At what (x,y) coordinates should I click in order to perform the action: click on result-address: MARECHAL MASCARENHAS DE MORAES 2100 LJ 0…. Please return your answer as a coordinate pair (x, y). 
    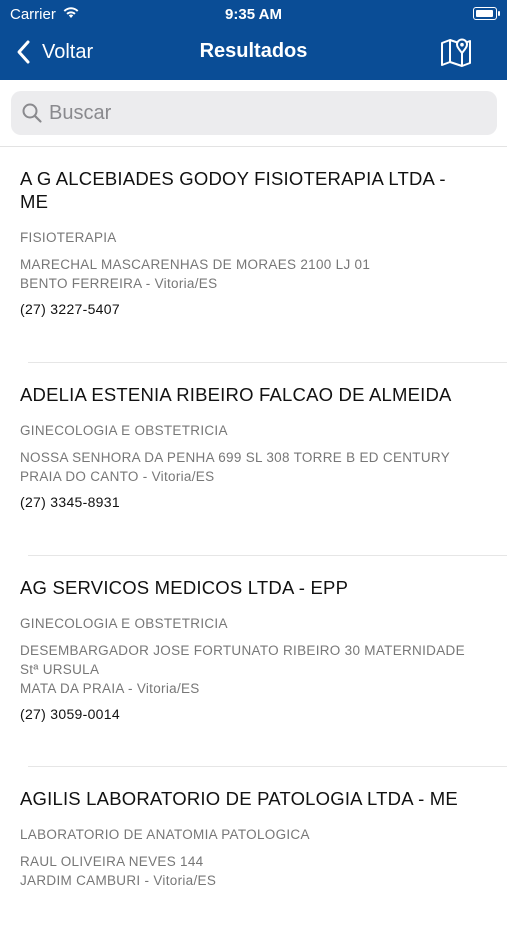
    Looking at the image, I should click on (253, 274).